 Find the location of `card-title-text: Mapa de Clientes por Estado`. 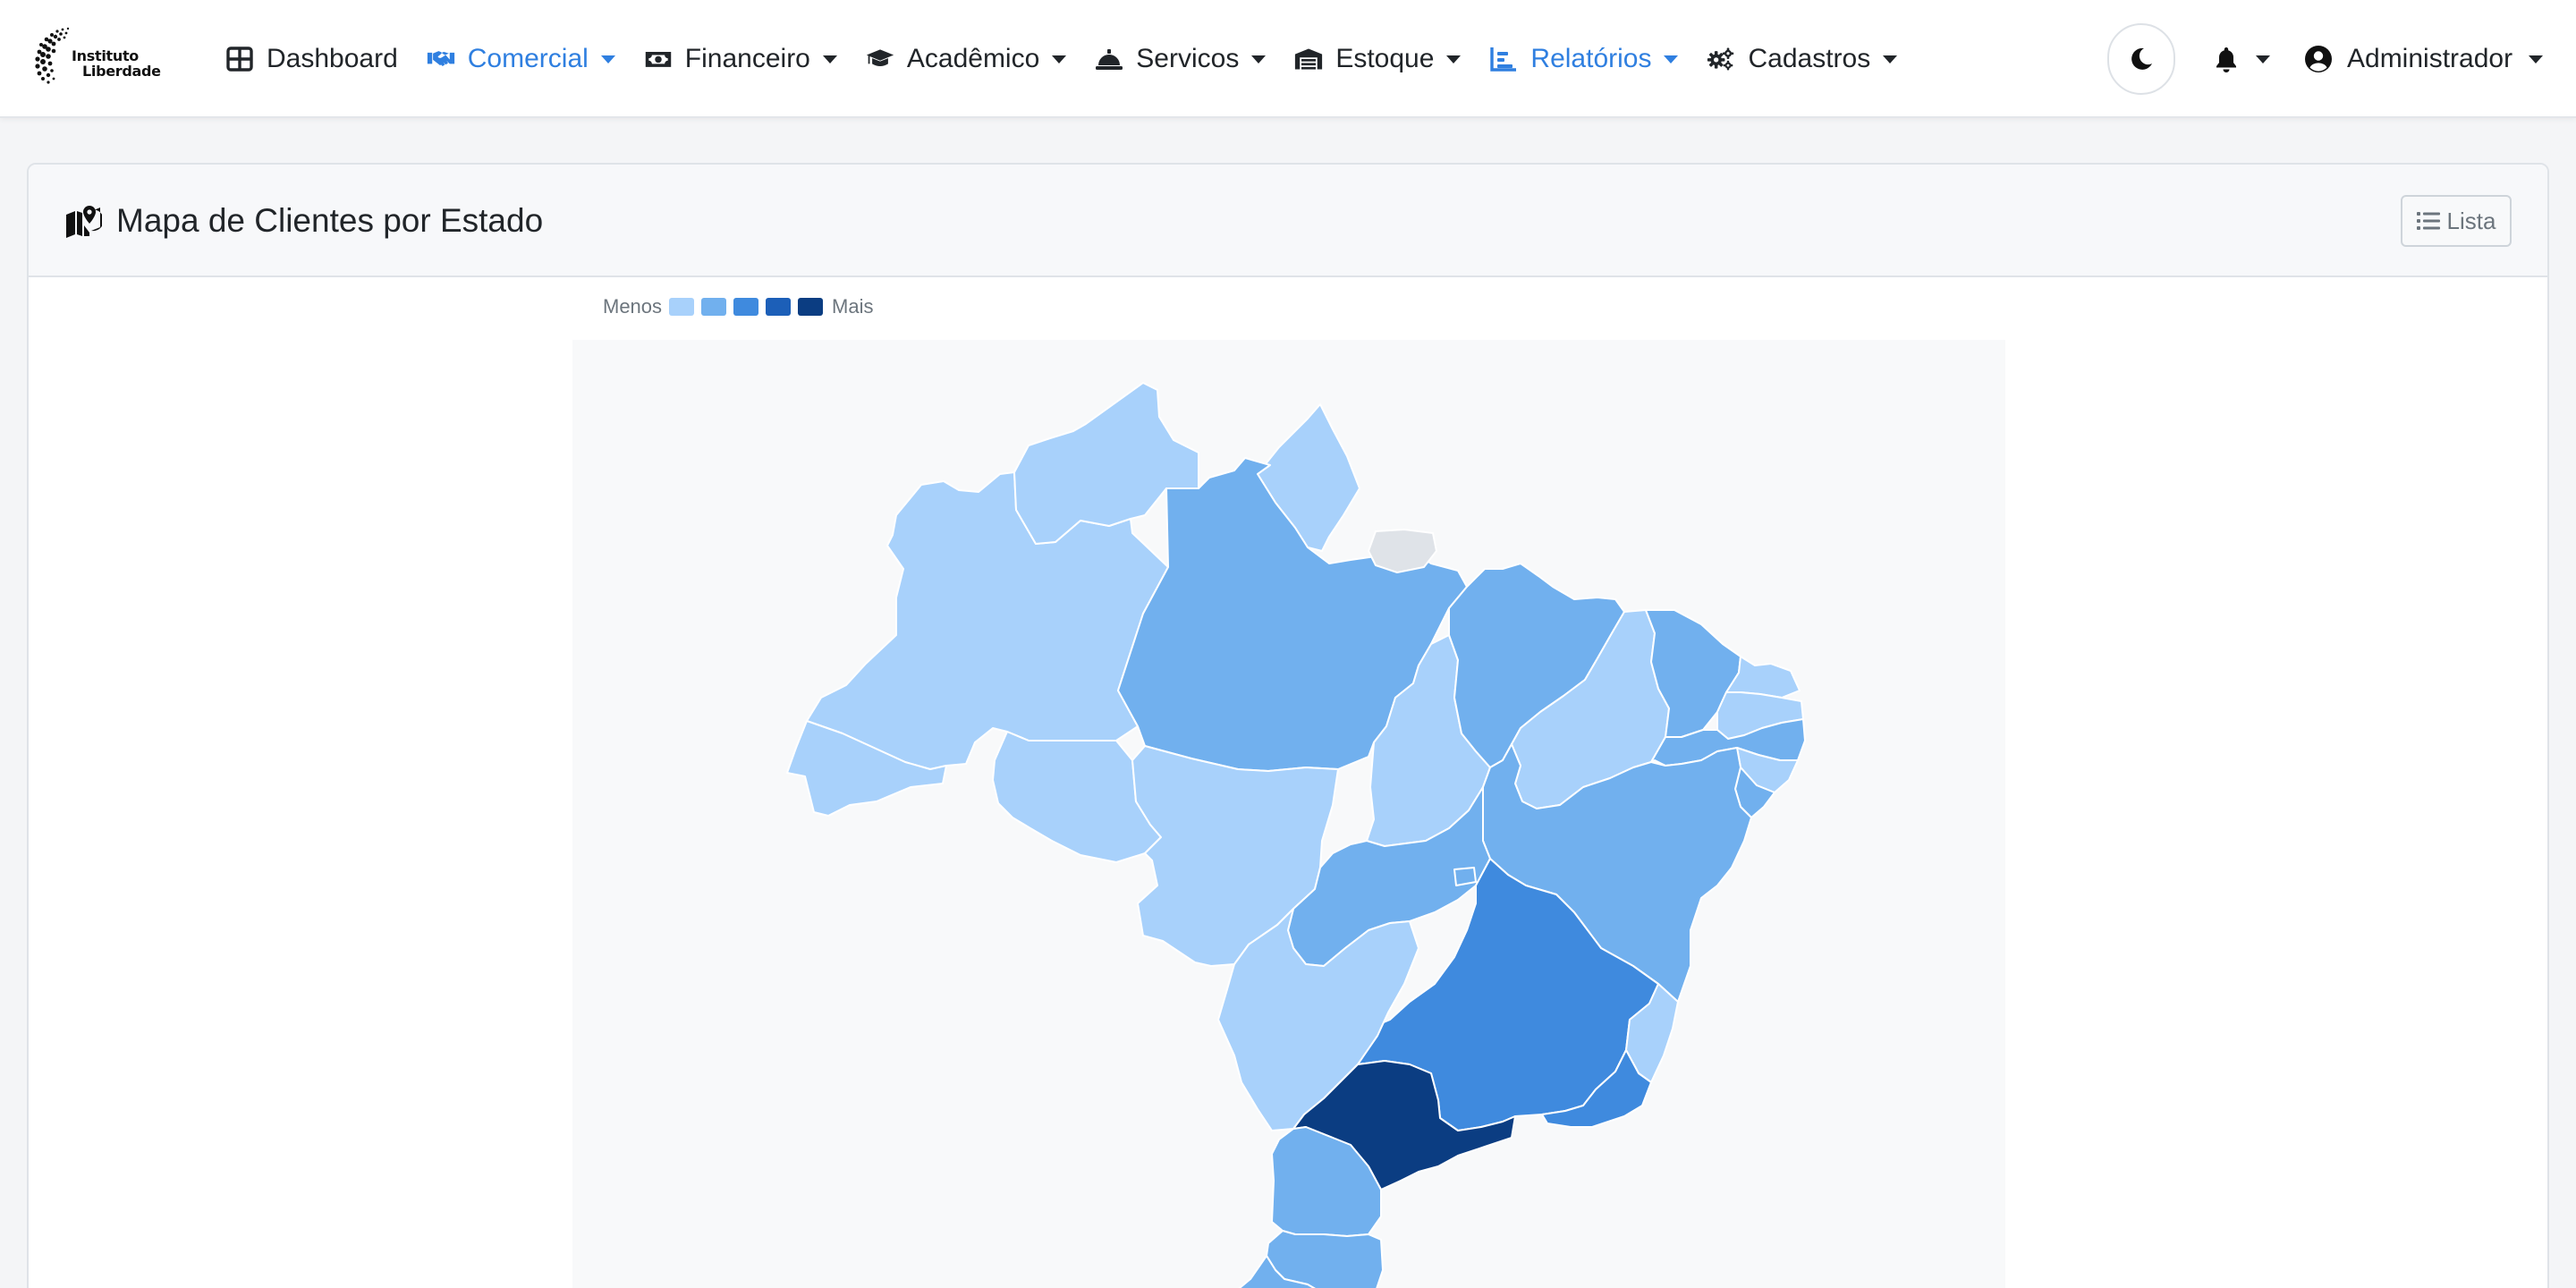

card-title-text: Mapa de Clientes por Estado is located at coordinates (330, 220).